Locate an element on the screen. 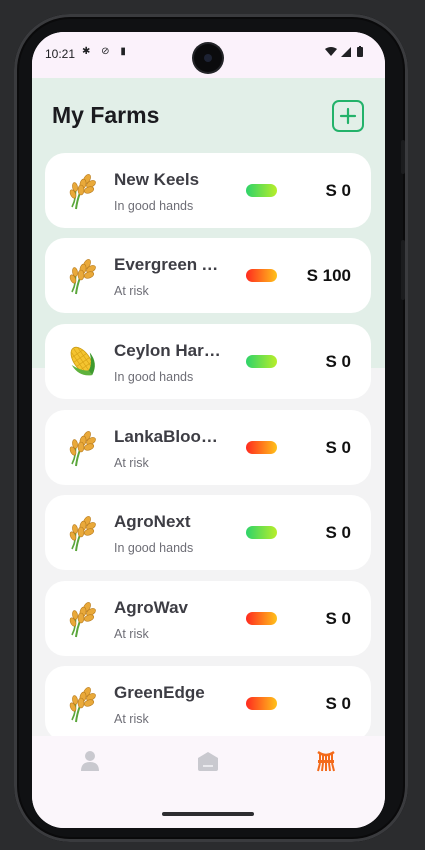 Image resolution: width=425 pixels, height=850 pixels. home-indicator is located at coordinates (208, 814).